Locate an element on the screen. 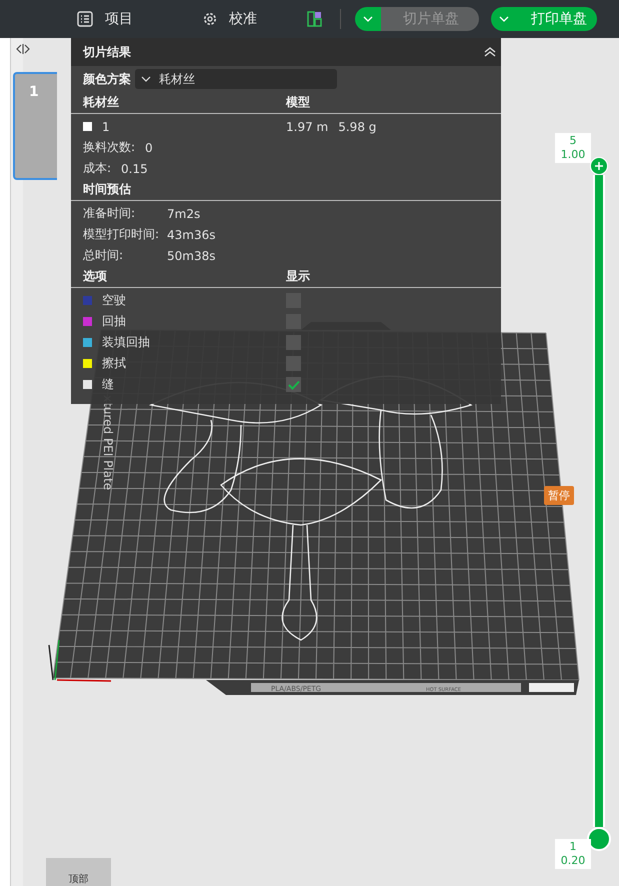 The height and width of the screenshot is (886, 619). time-label: 总时间: is located at coordinates (103, 255).